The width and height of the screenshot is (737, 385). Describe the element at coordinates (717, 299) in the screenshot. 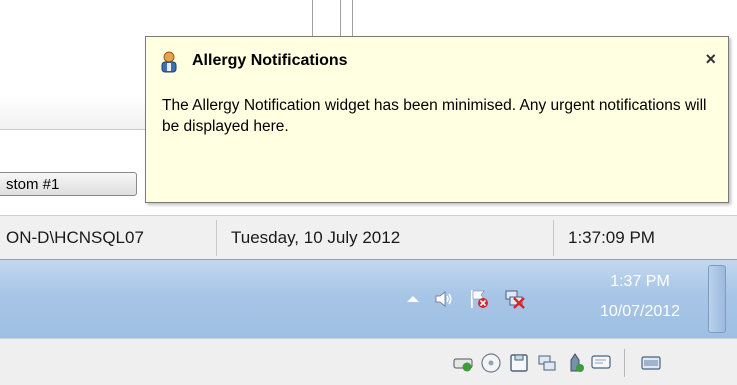

I see `show-desktop-button` at that location.